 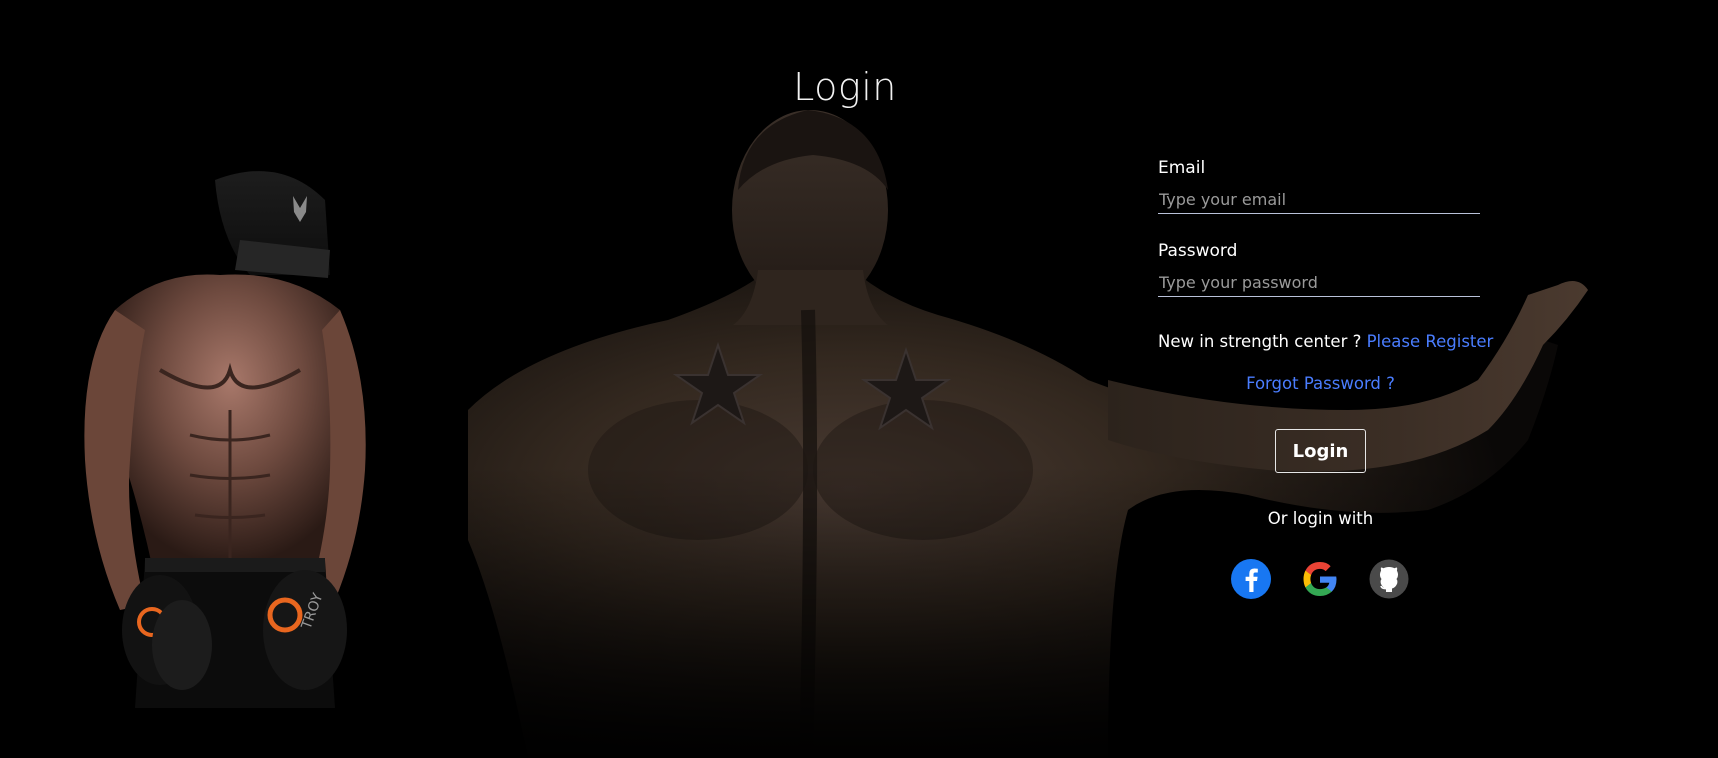 What do you see at coordinates (225, 434) in the screenshot?
I see `athlete-dumbbell-photo: TROY` at bounding box center [225, 434].